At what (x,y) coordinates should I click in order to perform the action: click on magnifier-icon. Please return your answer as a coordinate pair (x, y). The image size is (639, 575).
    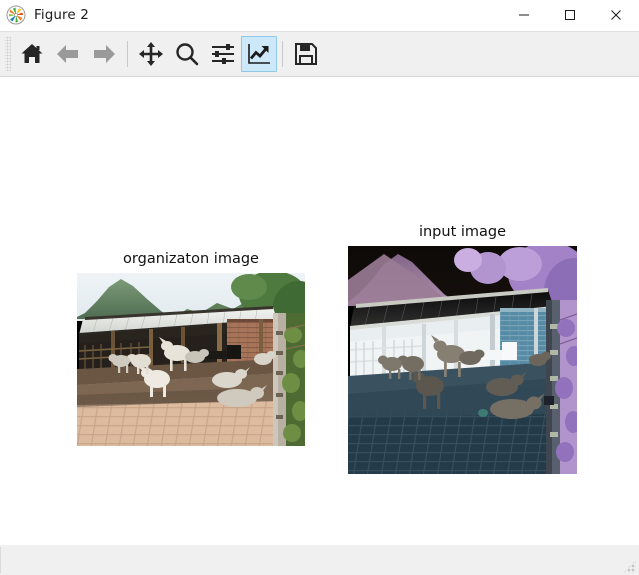
    Looking at the image, I should click on (187, 54).